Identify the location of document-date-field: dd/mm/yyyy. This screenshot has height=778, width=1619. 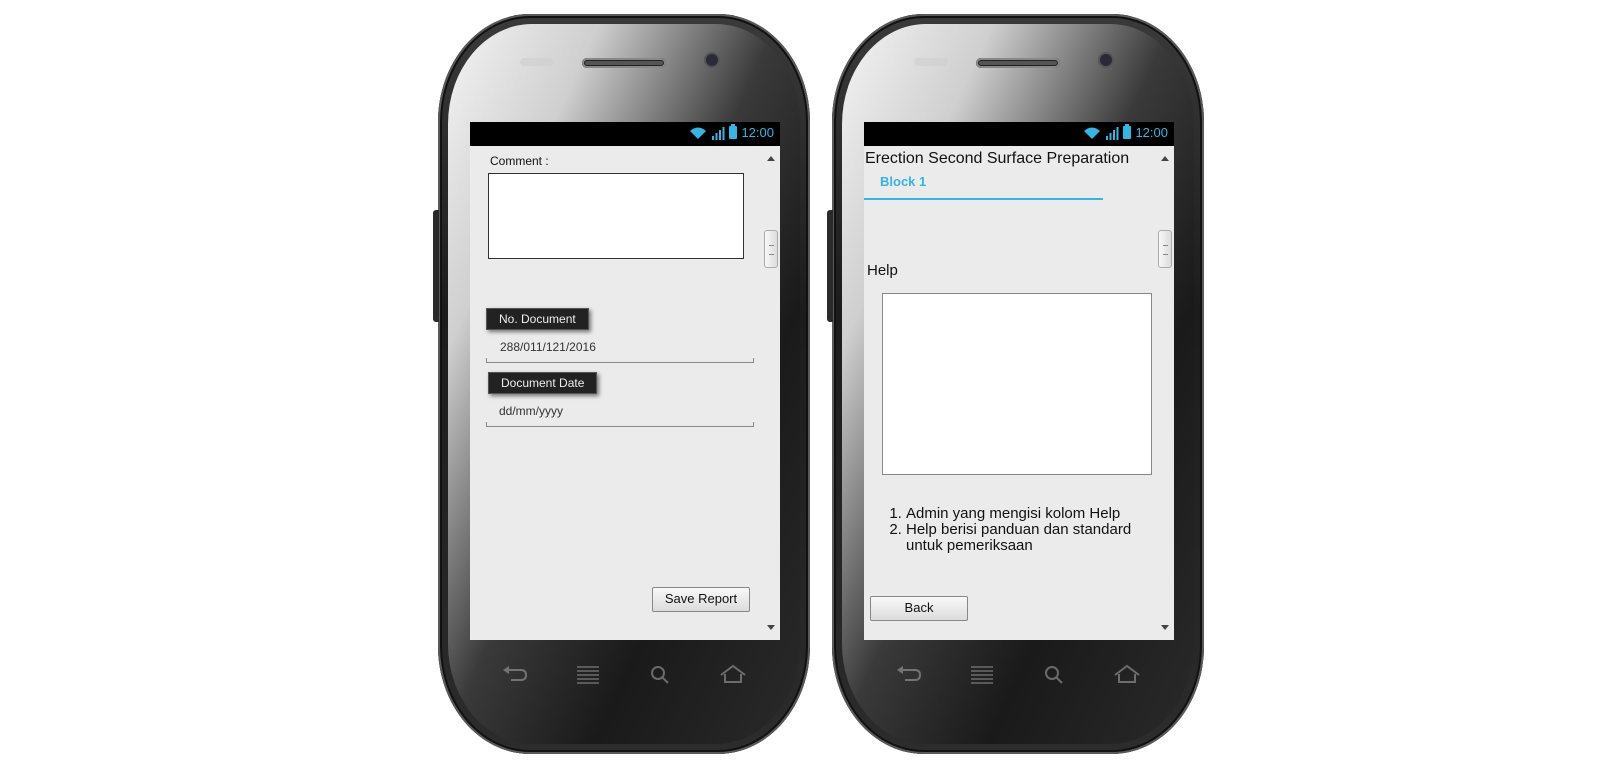
(531, 411).